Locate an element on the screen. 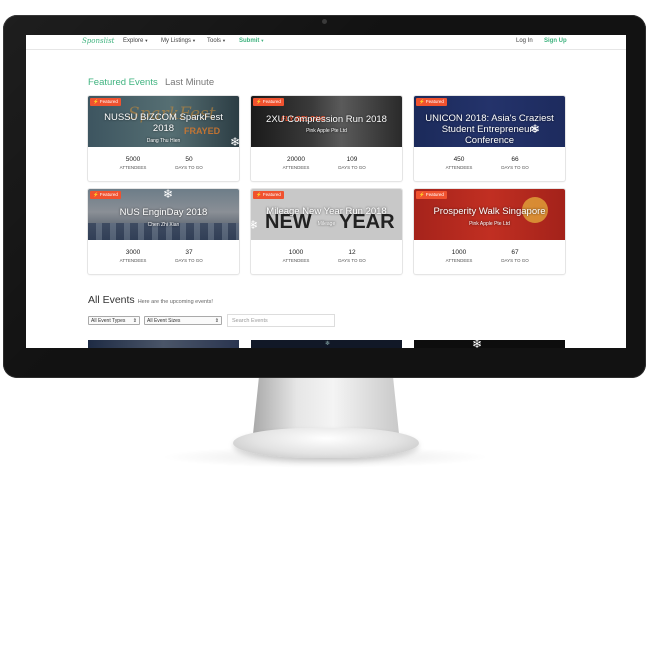 The width and height of the screenshot is (650, 650). event-size-select-value: All Event Sizes is located at coordinates (164, 321).